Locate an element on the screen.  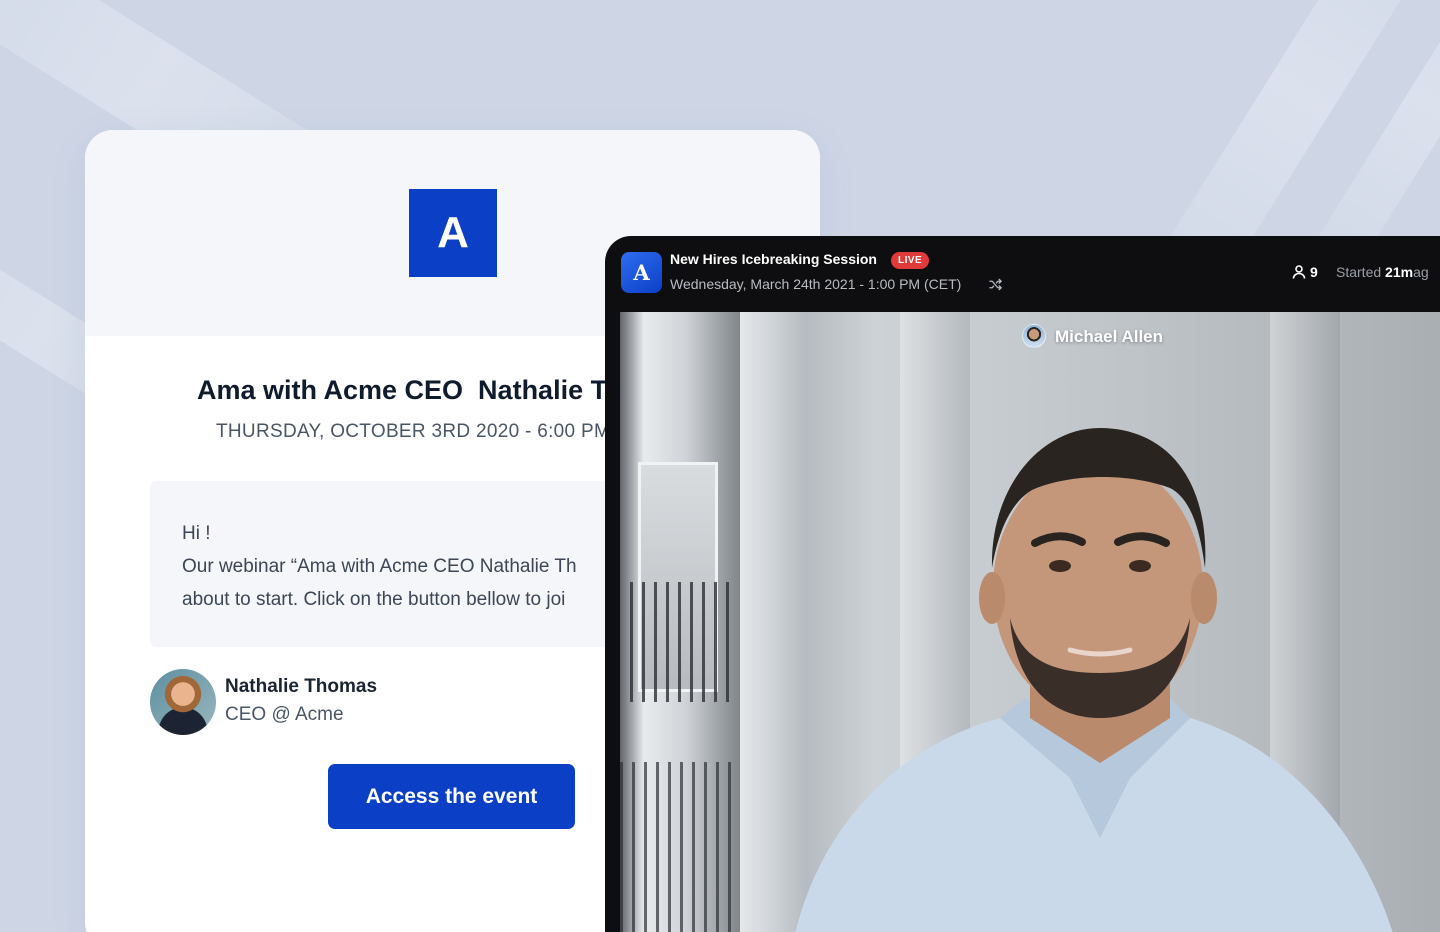
participant-name: Michael Allen is located at coordinates (1109, 336).